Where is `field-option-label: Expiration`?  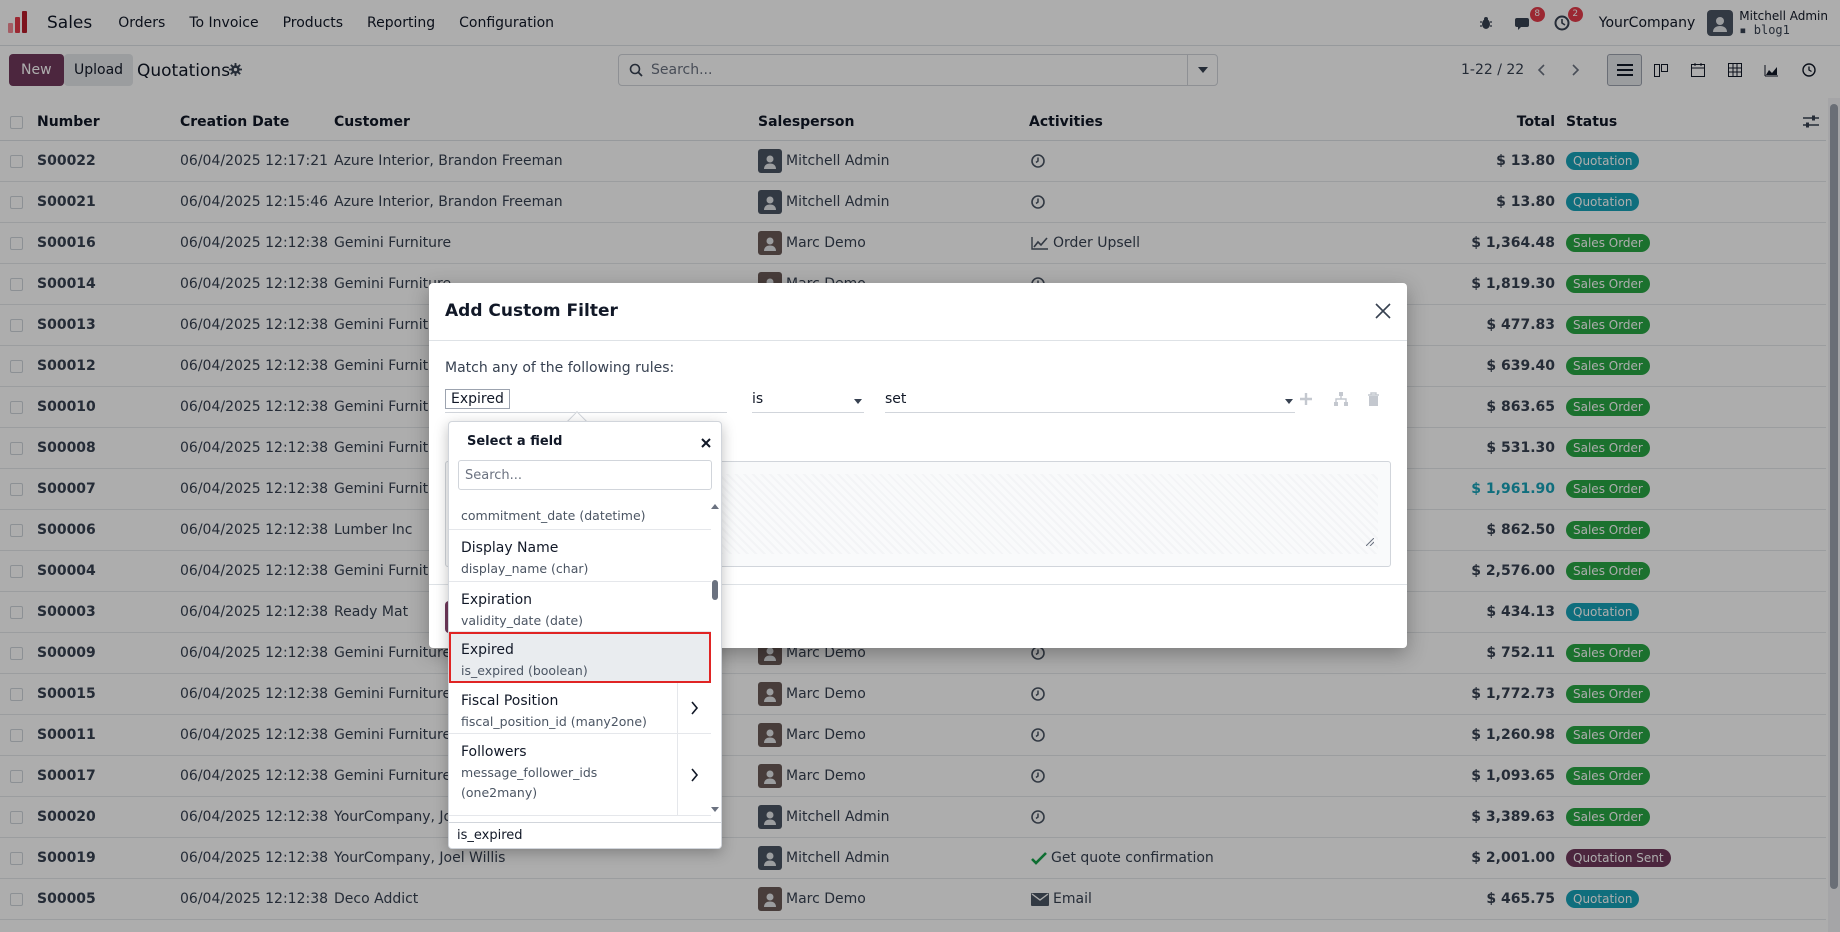
field-option-label: Expiration is located at coordinates (497, 600).